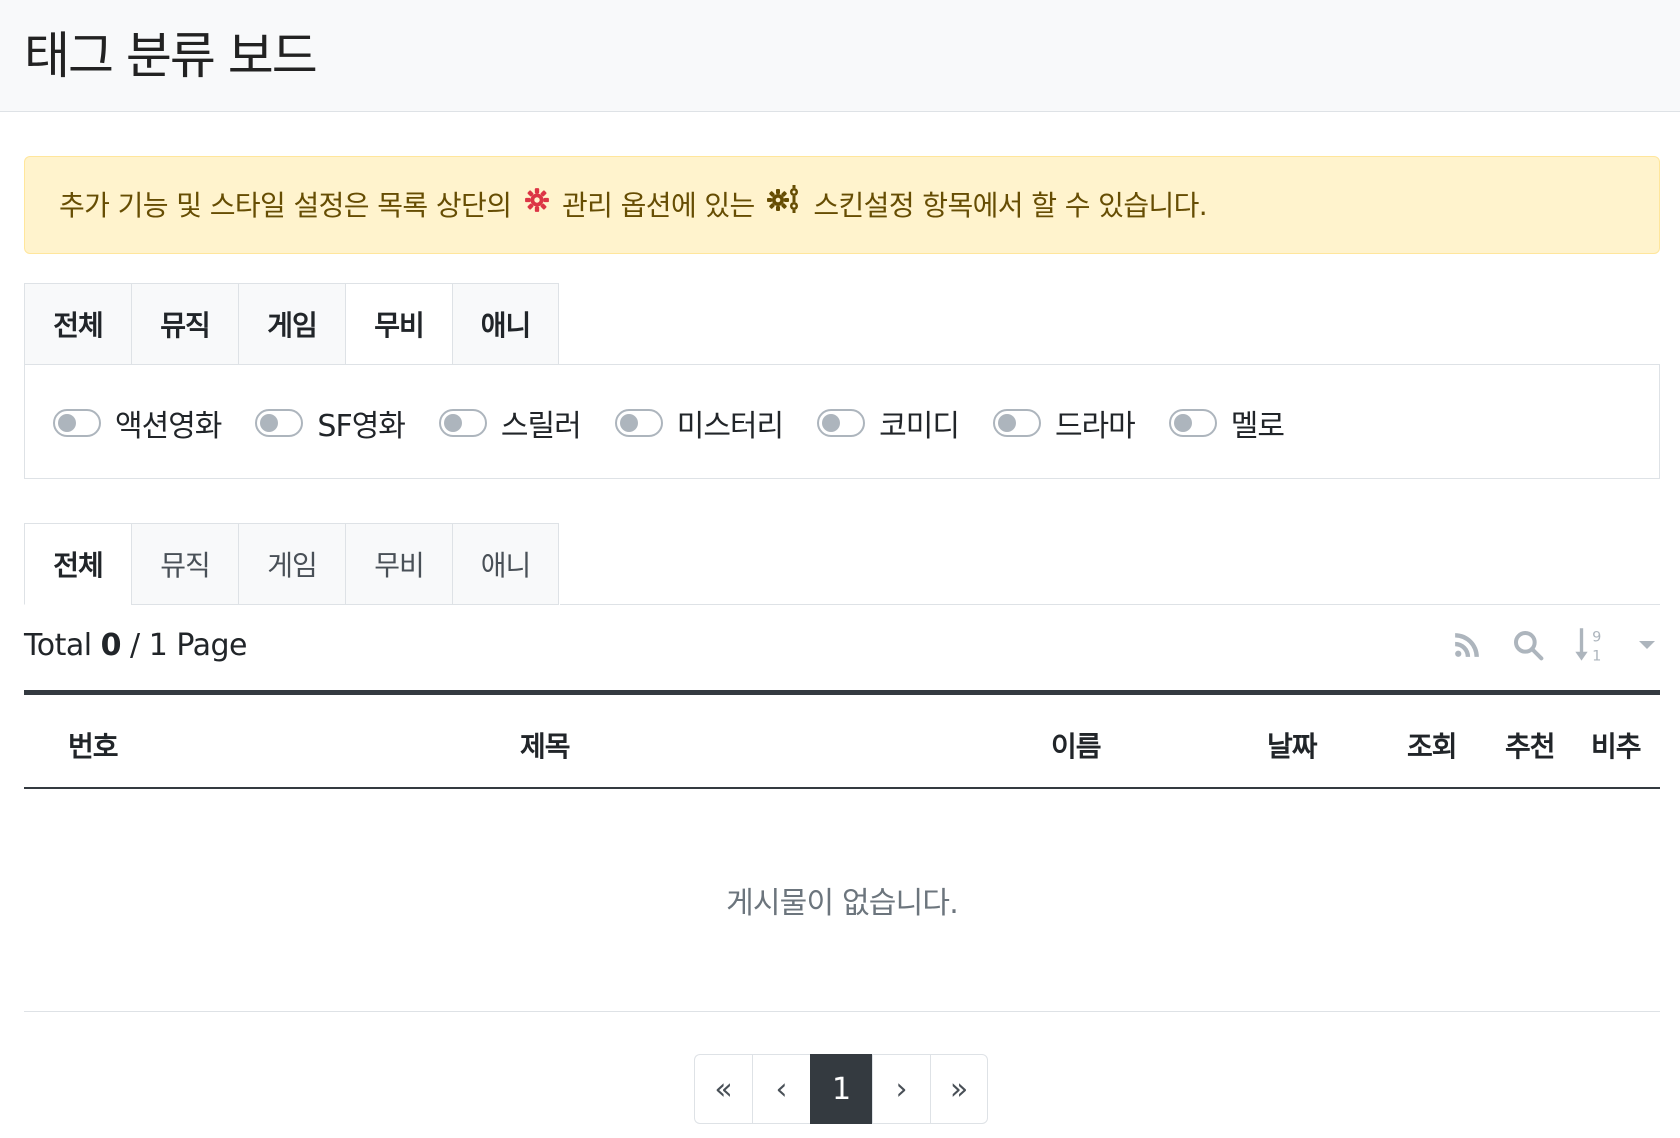 The width and height of the screenshot is (1680, 1138). I want to click on toggle-label: 미스터리, so click(730, 426).